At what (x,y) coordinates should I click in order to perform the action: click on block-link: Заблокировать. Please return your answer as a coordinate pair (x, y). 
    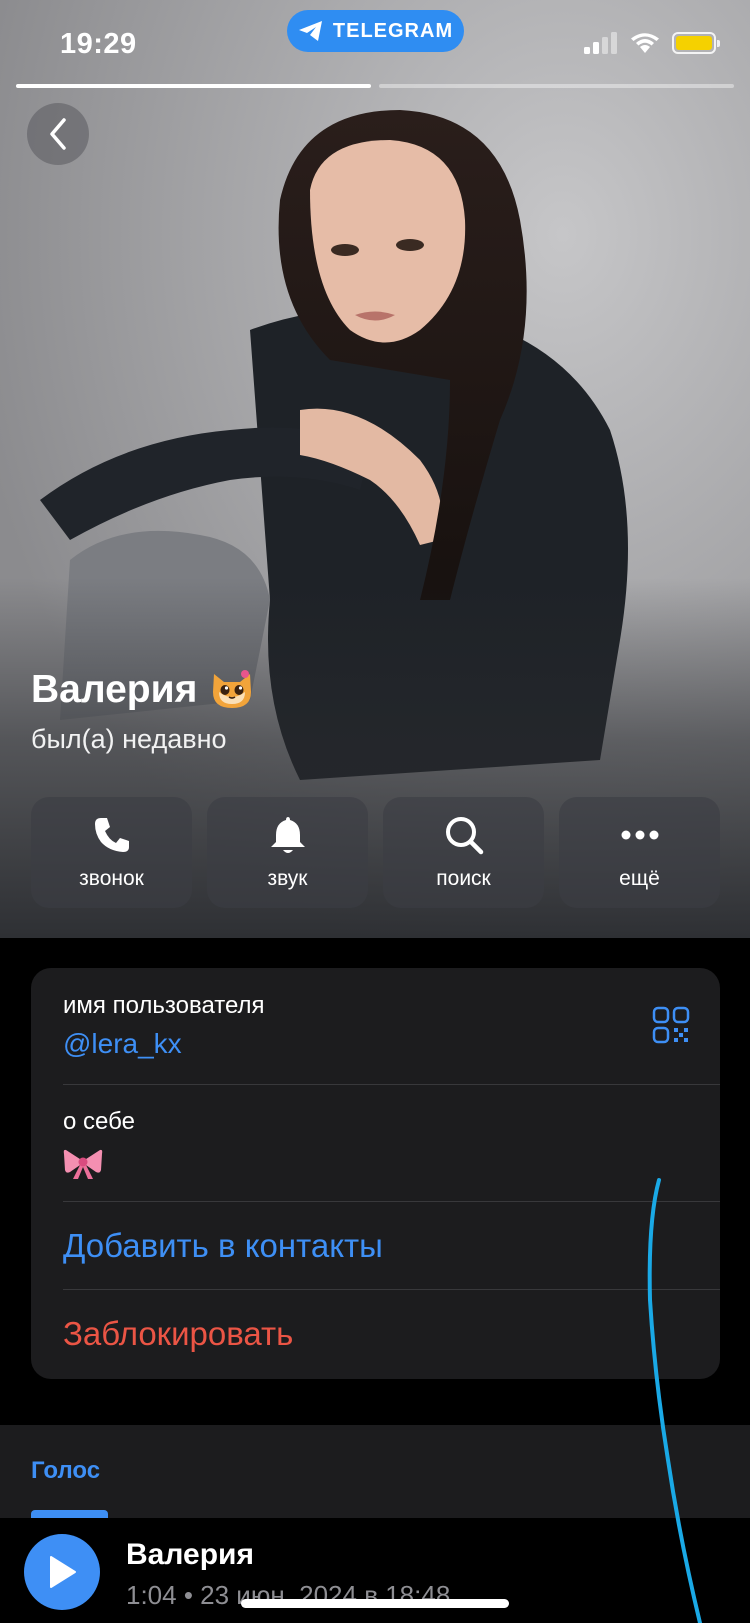
    Looking at the image, I should click on (391, 1334).